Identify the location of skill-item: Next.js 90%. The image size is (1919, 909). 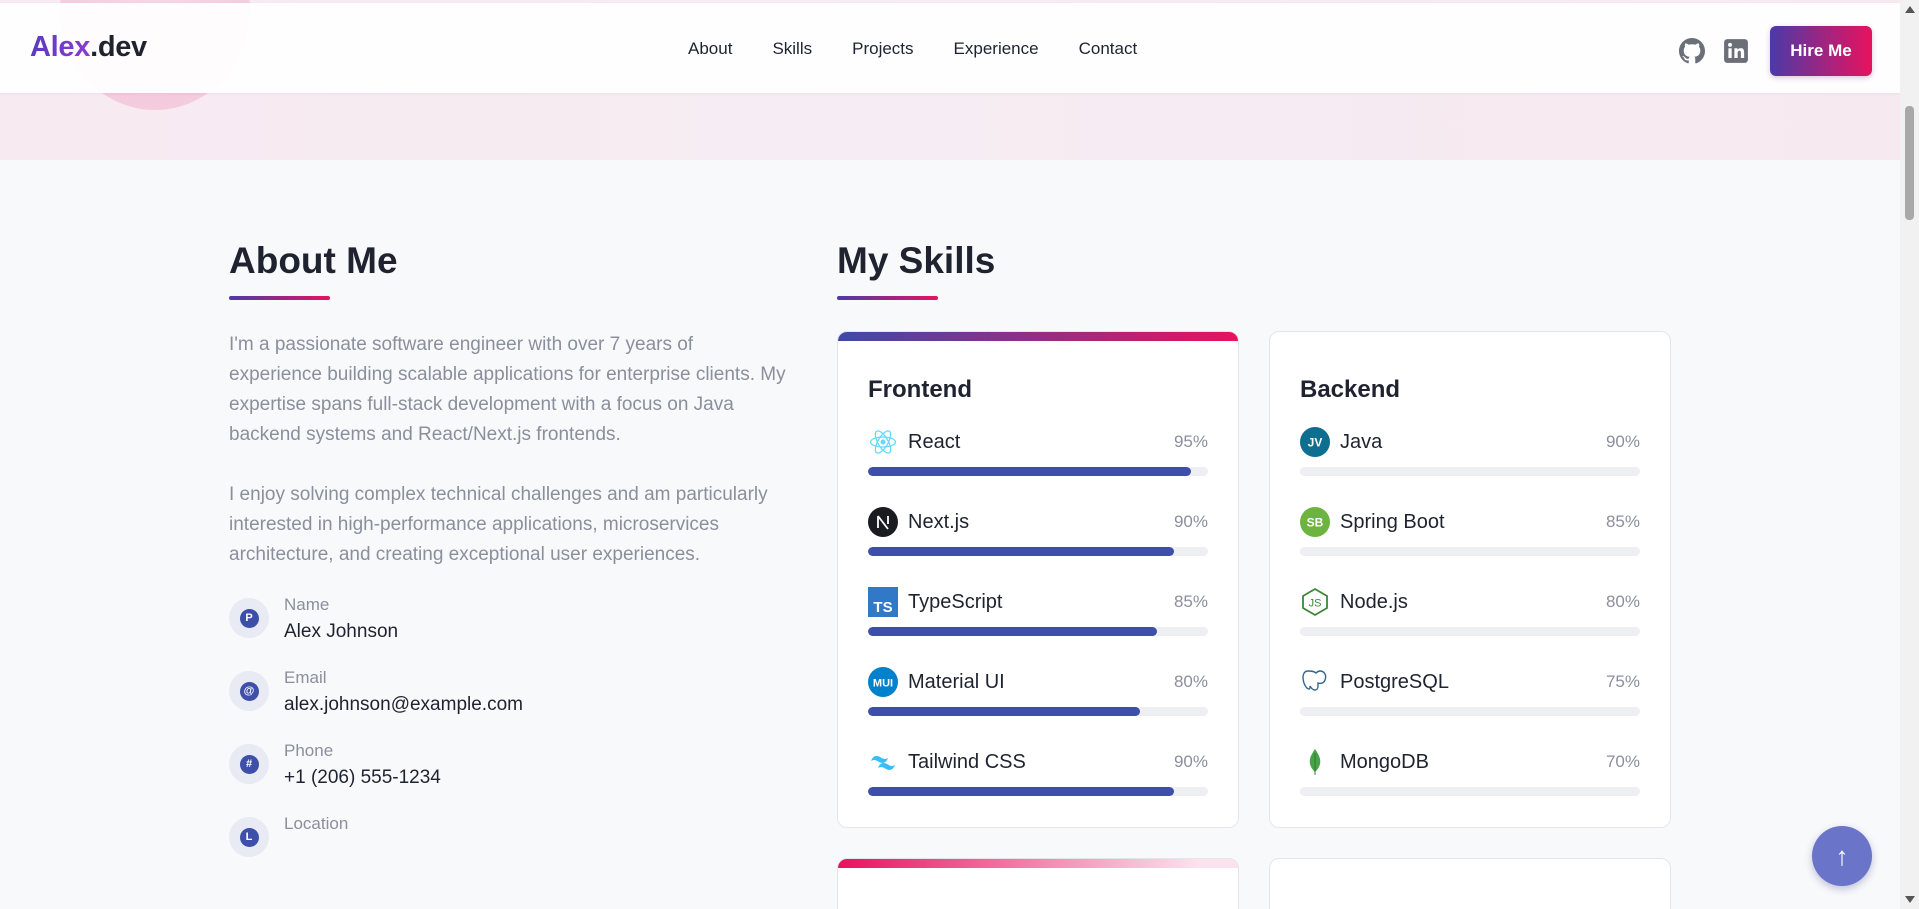
(1038, 531).